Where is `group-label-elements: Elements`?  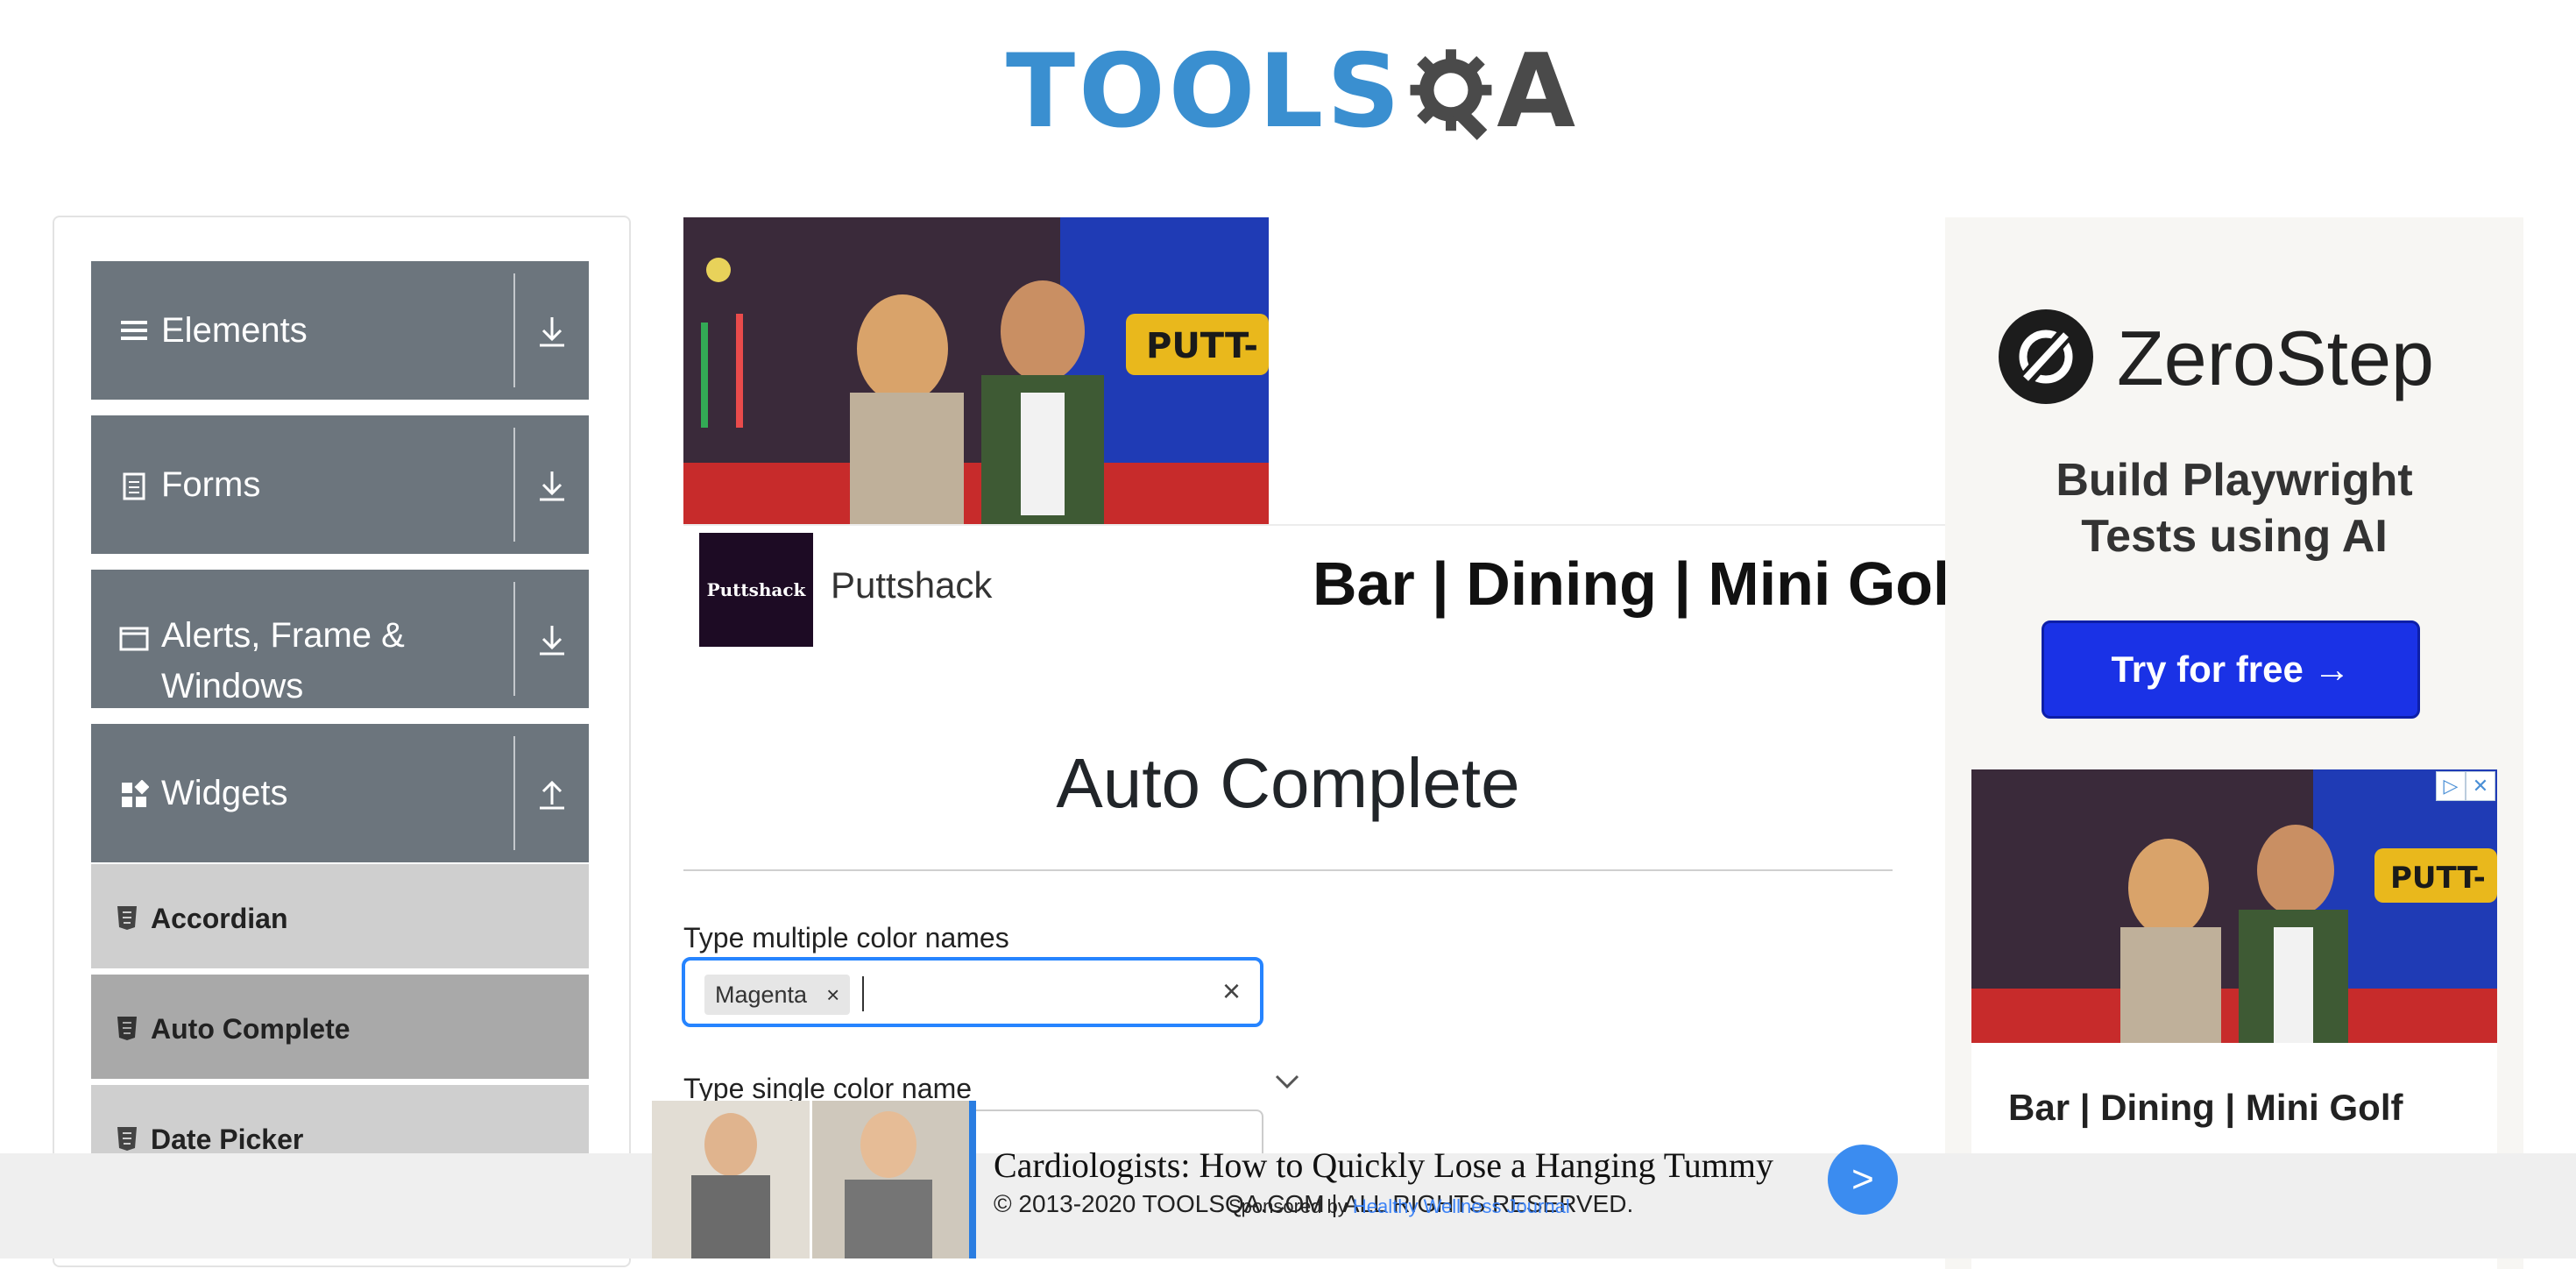
group-label-elements: Elements is located at coordinates (234, 331).